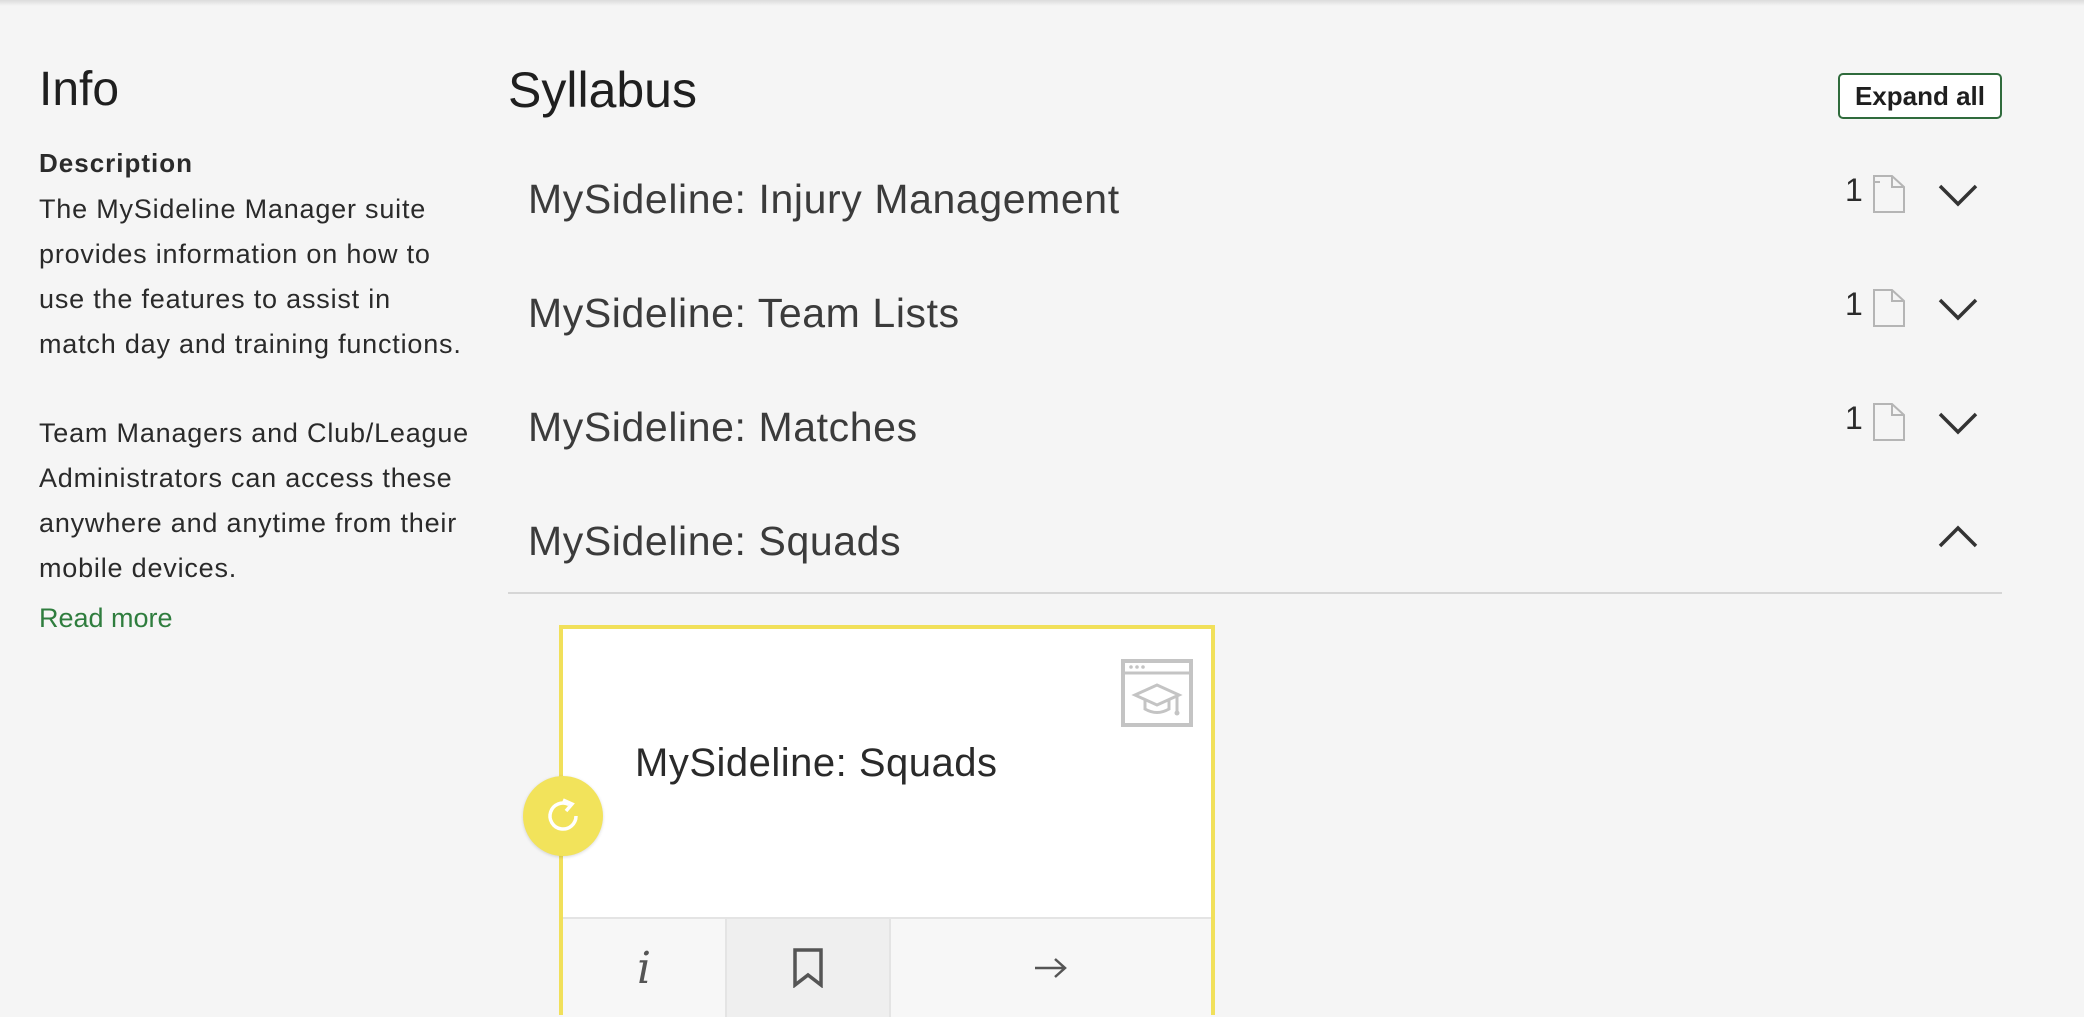  I want to click on course-card: MySideline: Squads i, so click(887, 821).